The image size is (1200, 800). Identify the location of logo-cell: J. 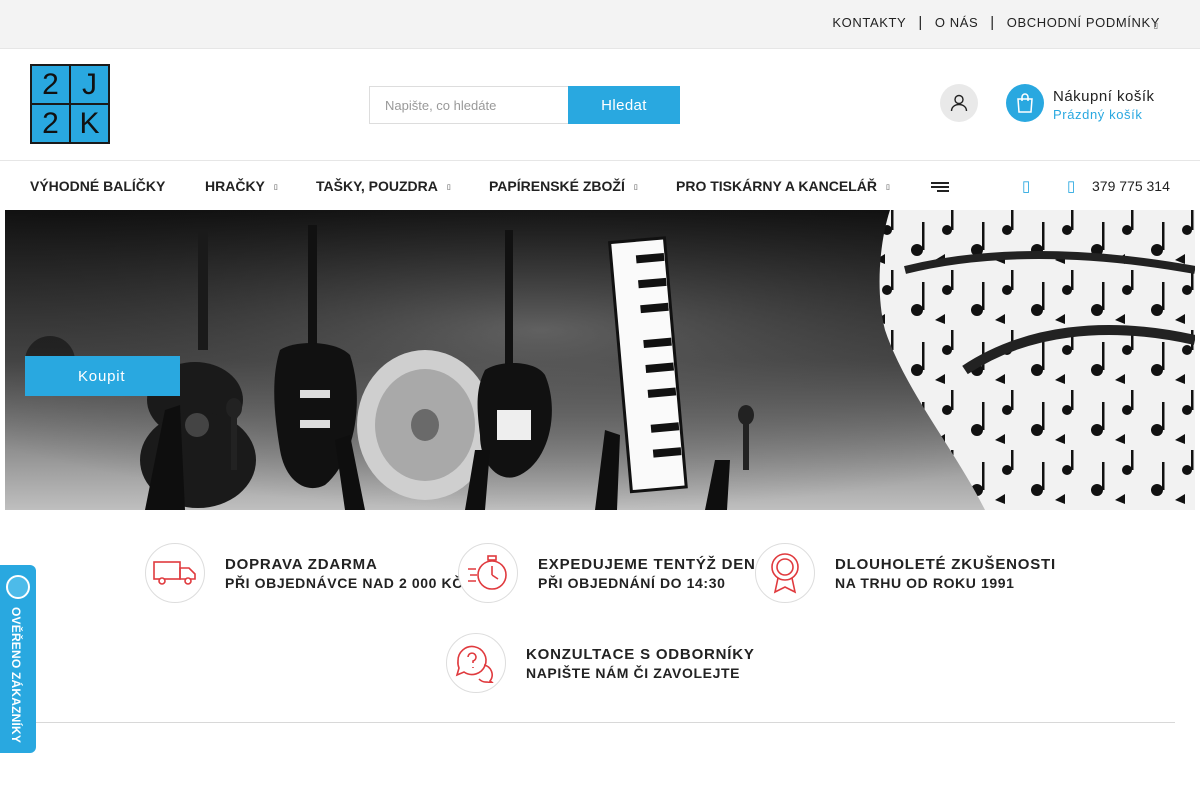
(89, 84).